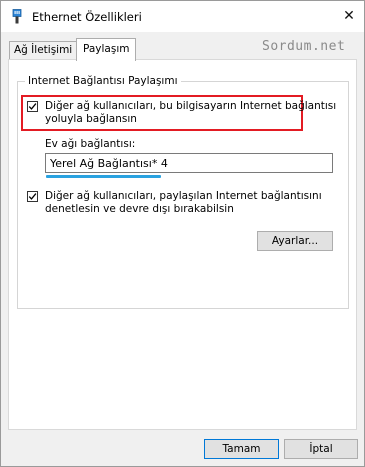 This screenshot has width=365, height=467. I want to click on watermark: Sordum.net, so click(304, 46).